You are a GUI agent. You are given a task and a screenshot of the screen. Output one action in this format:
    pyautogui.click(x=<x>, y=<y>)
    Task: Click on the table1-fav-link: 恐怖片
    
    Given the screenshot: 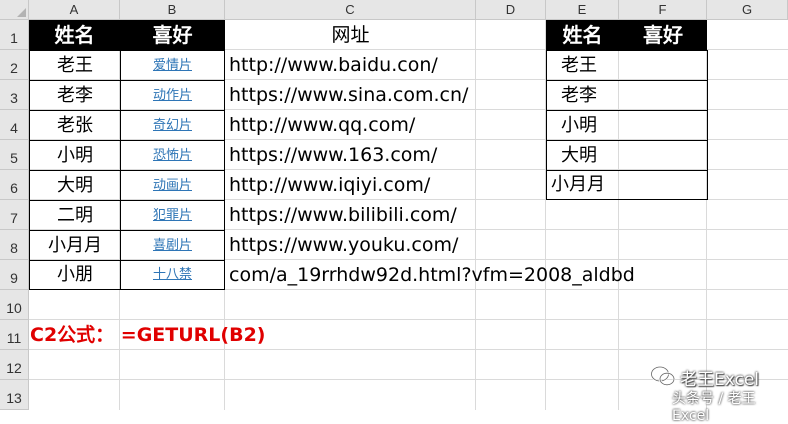 What is the action you would take?
    pyautogui.click(x=172, y=155)
    